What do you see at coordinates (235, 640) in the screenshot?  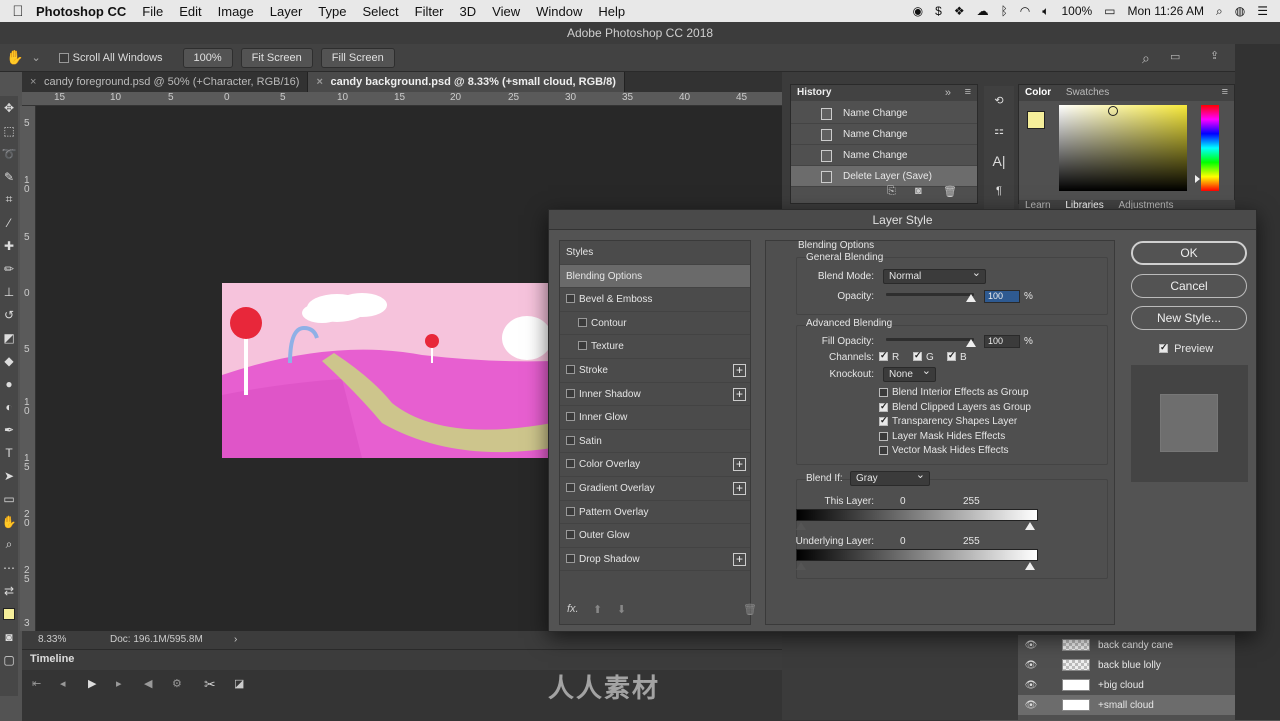 I see `chevron-right-icon: ›` at bounding box center [235, 640].